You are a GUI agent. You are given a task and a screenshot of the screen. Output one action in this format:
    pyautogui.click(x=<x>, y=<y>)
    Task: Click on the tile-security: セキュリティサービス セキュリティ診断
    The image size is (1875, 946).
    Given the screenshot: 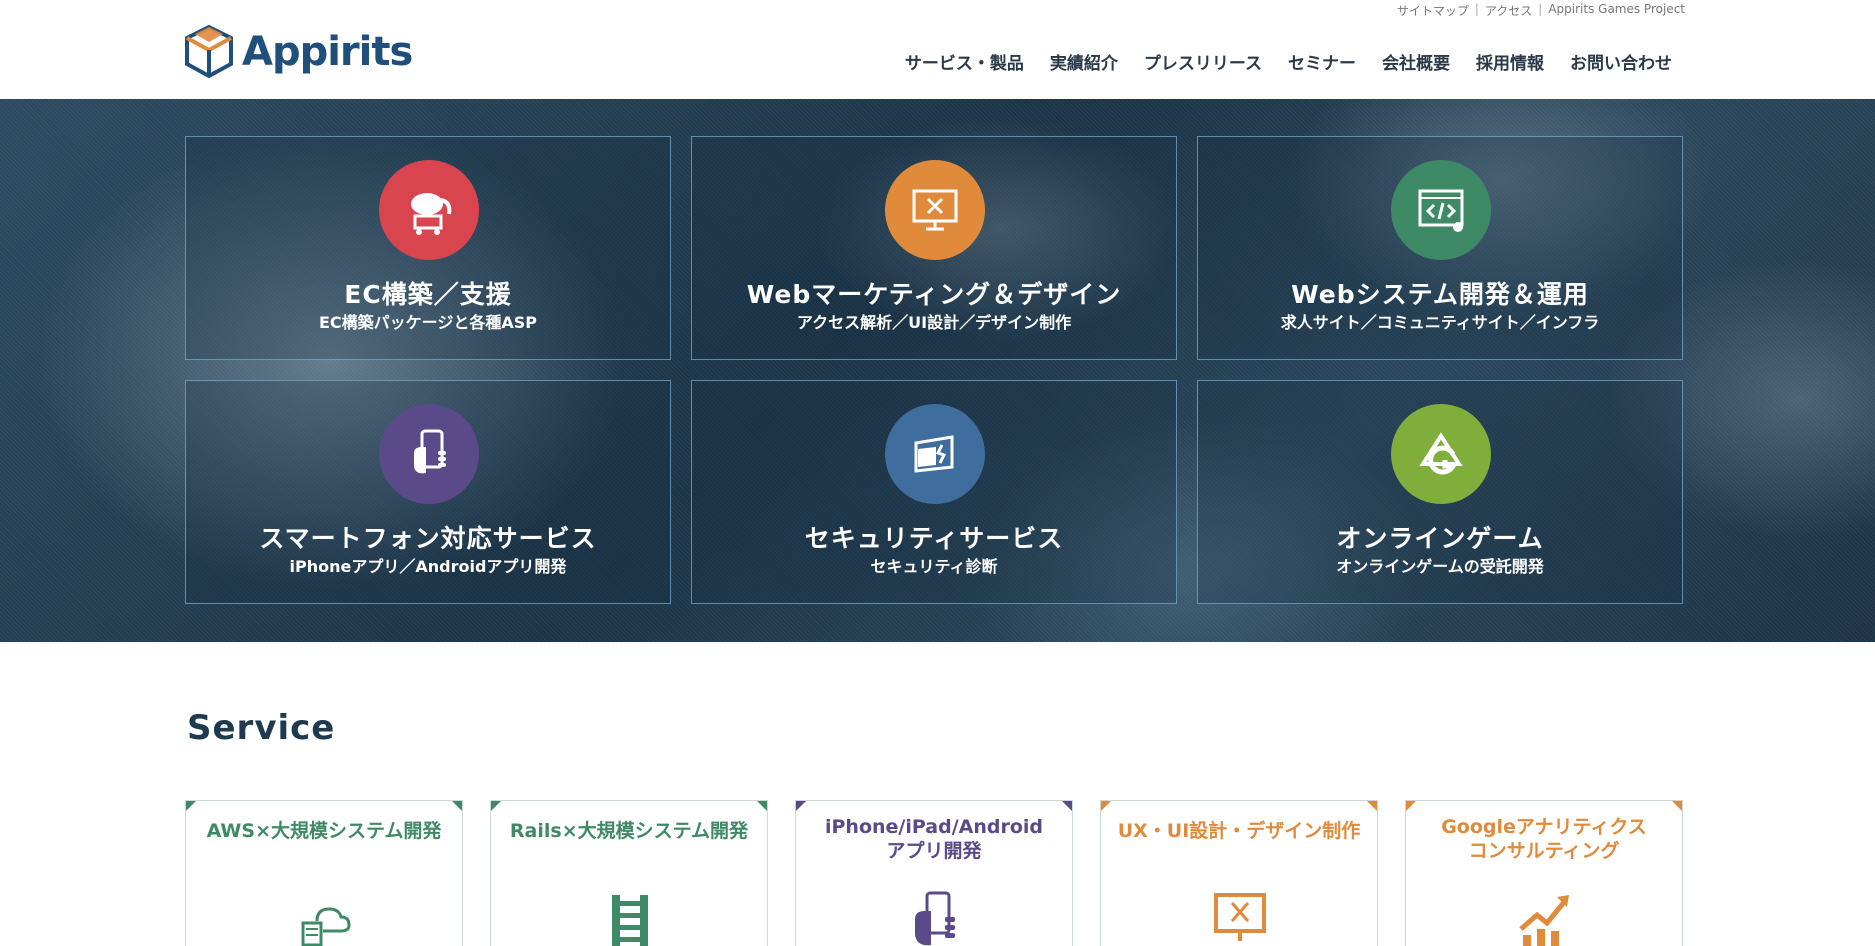 What is the action you would take?
    pyautogui.click(x=934, y=492)
    